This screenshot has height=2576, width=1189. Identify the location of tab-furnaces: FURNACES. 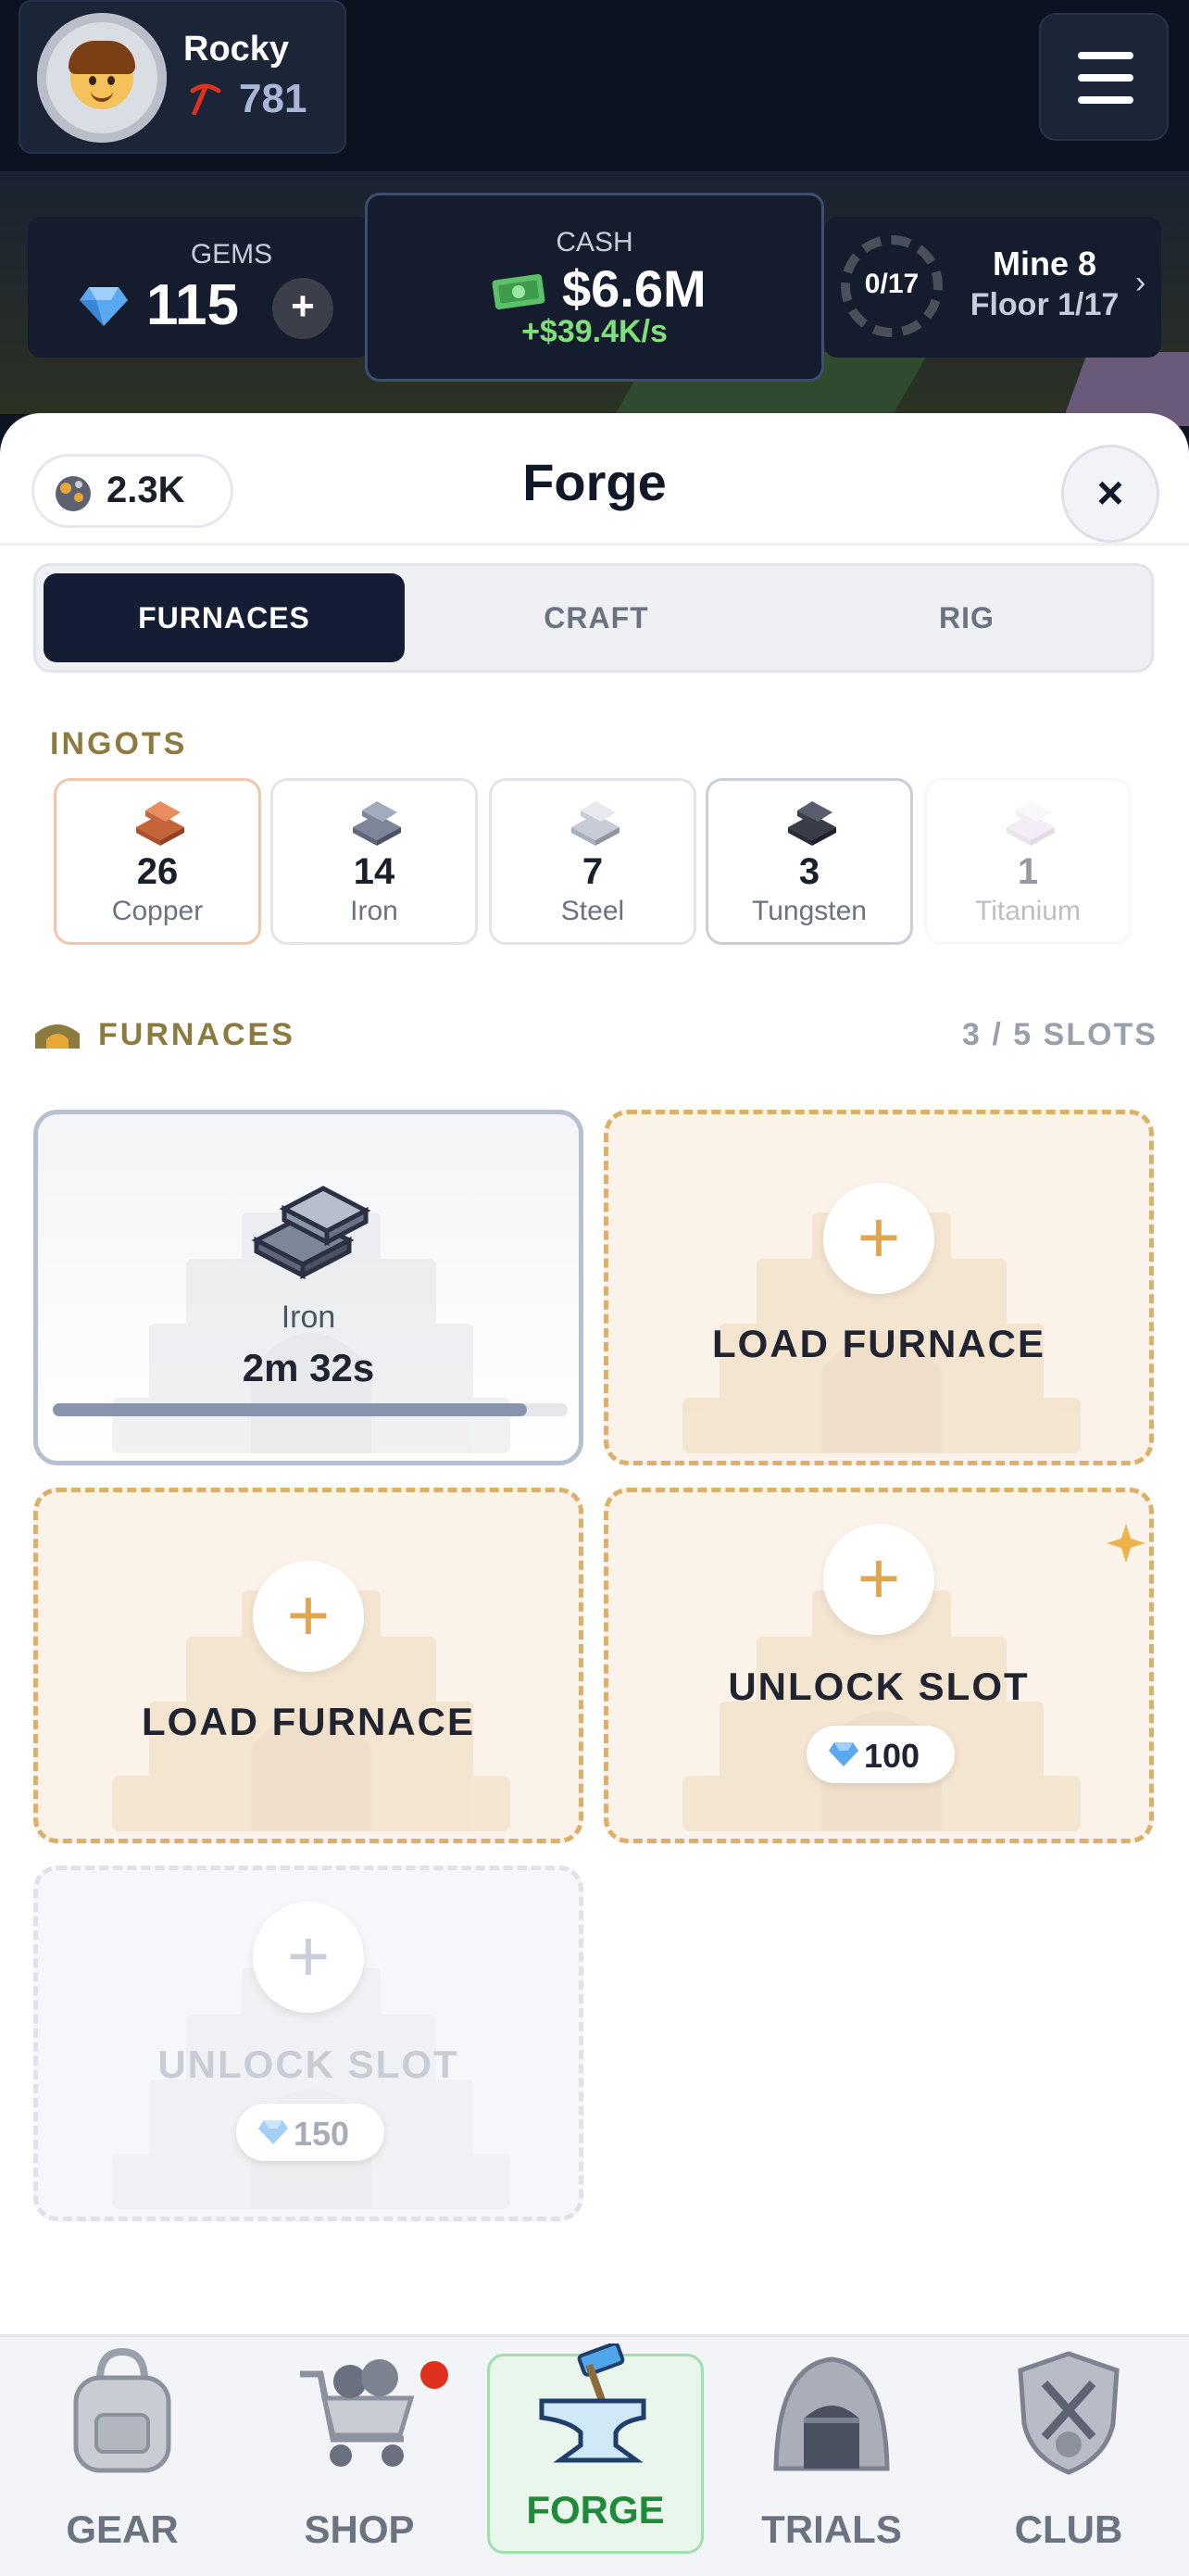
(224, 617).